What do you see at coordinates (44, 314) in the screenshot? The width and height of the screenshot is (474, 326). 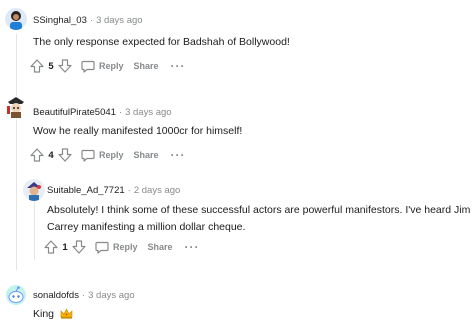 I see `comment-body-text: King` at bounding box center [44, 314].